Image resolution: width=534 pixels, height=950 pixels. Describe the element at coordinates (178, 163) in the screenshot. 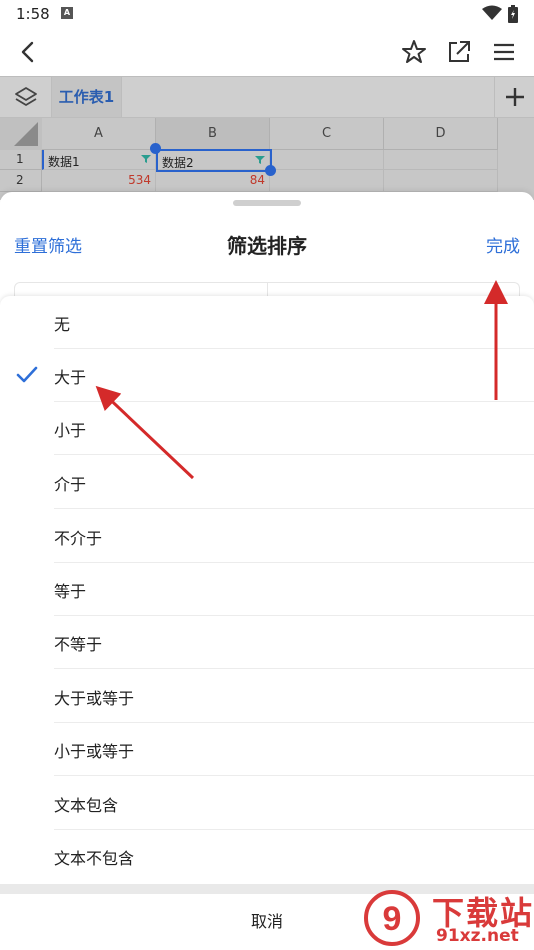

I see `cell-b1-text: 数据2` at that location.